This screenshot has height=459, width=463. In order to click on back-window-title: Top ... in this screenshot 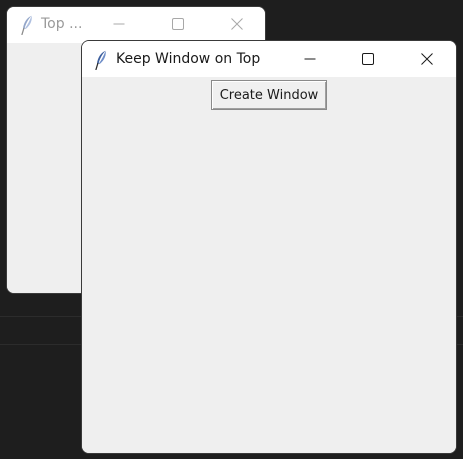, I will do `click(62, 24)`.